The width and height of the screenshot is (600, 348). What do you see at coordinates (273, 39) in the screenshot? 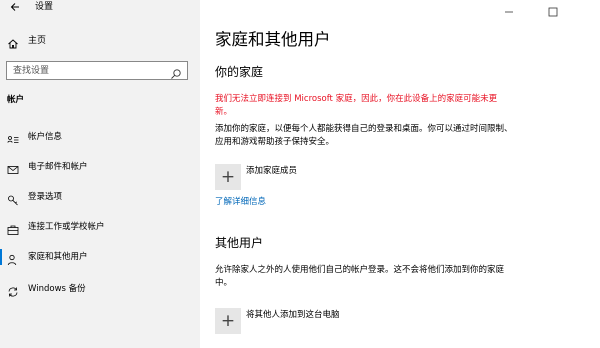
I see `page-title: 家庭和其他用户` at bounding box center [273, 39].